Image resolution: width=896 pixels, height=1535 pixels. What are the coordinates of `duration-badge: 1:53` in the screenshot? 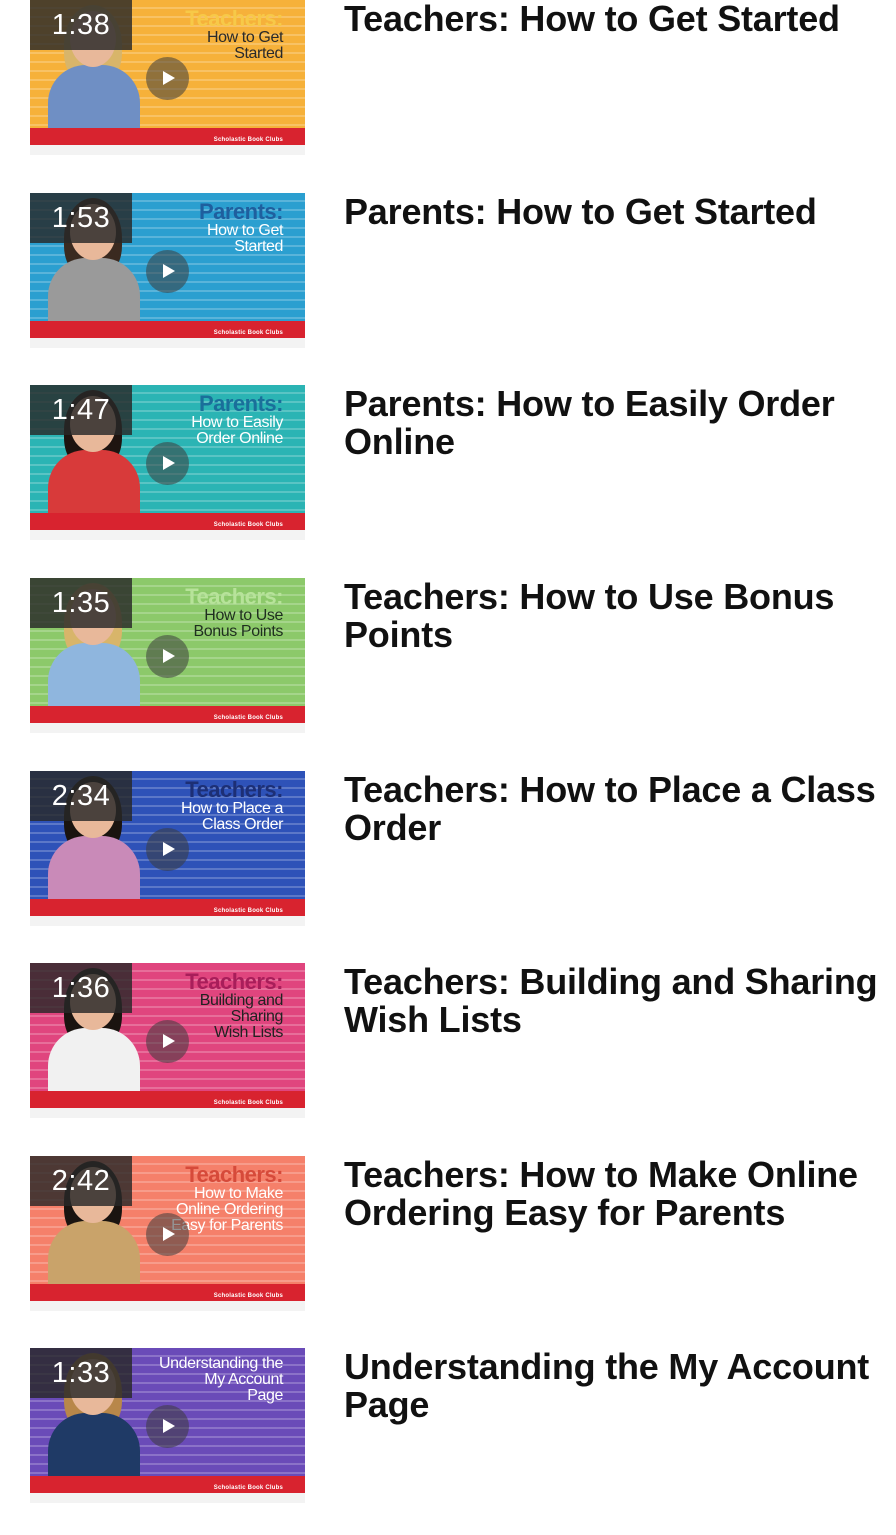 It's located at (81, 218).